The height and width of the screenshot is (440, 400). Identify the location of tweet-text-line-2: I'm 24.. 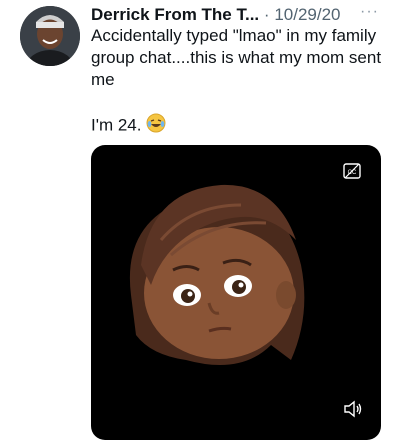
(128, 126).